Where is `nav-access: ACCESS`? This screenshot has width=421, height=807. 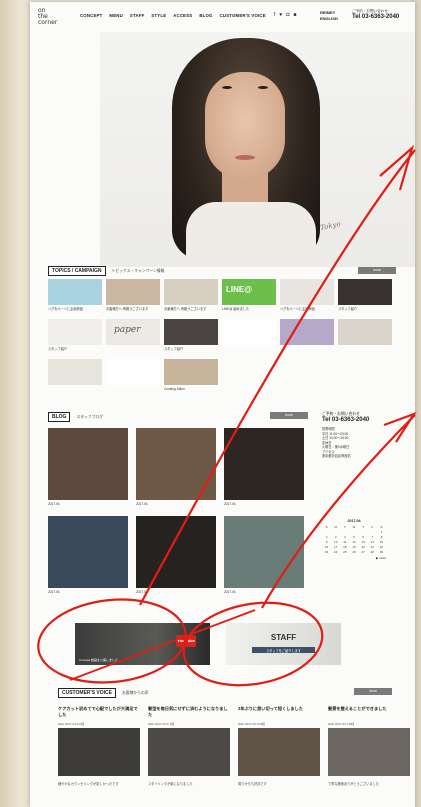
nav-access: ACCESS is located at coordinates (182, 15).